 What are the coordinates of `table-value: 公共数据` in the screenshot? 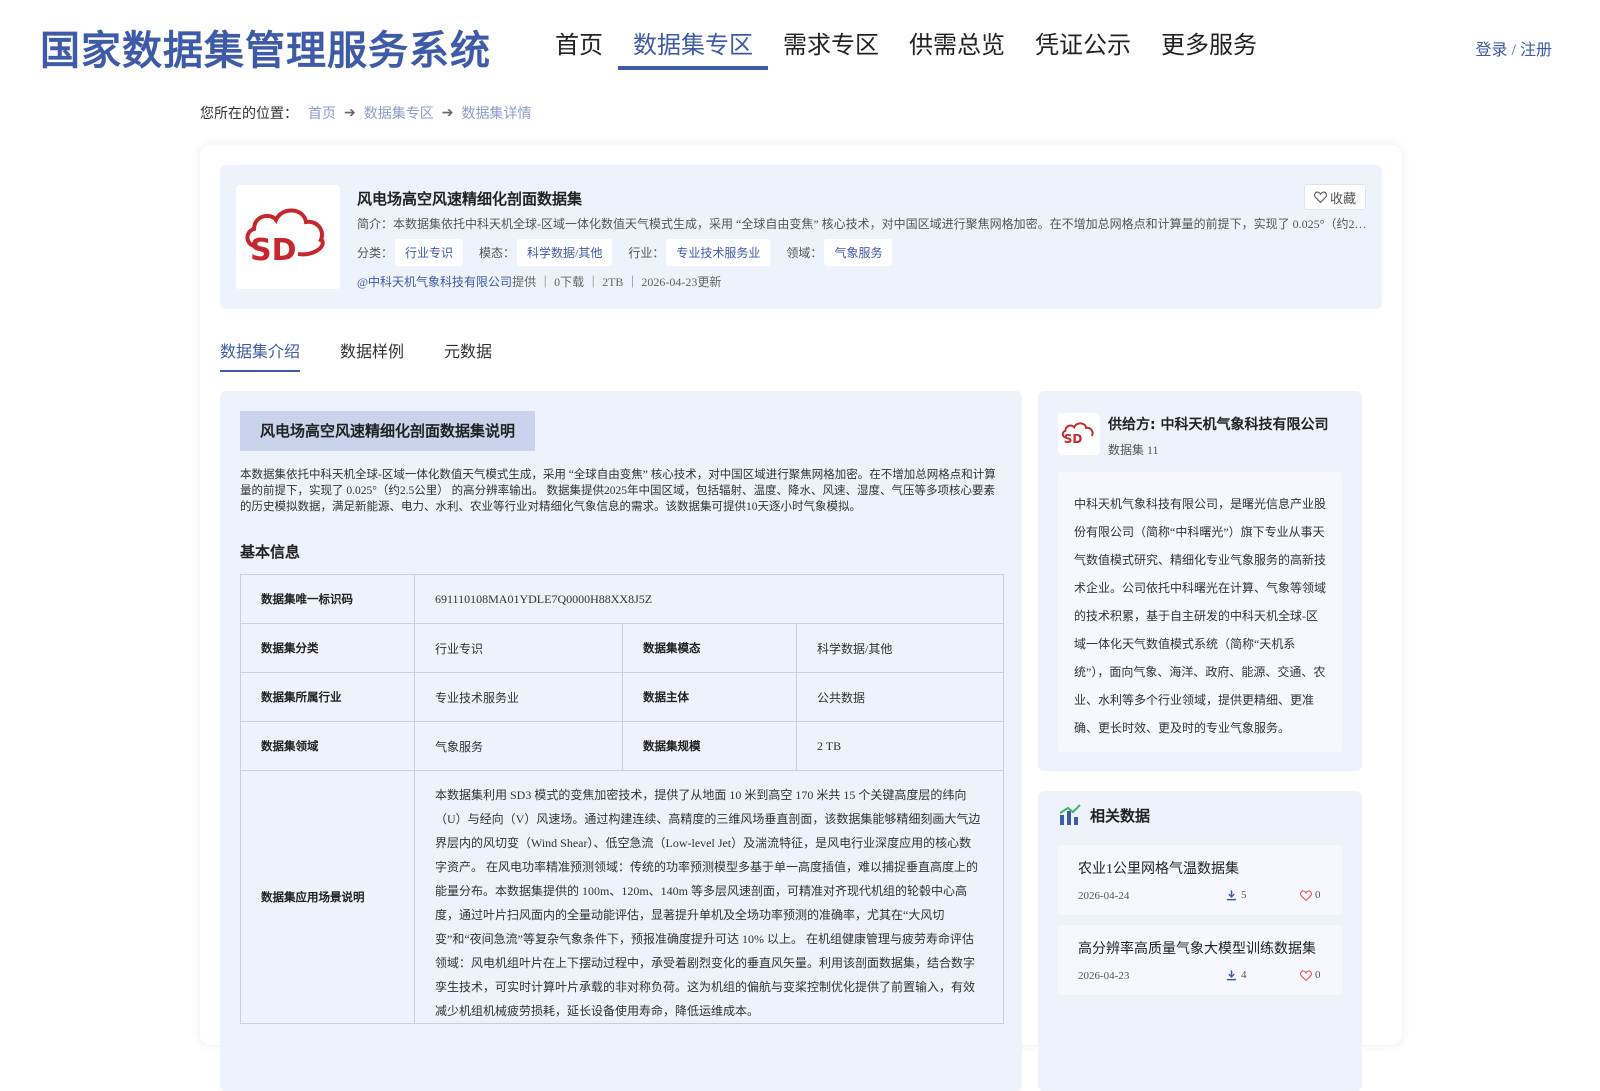 It's located at (900, 697).